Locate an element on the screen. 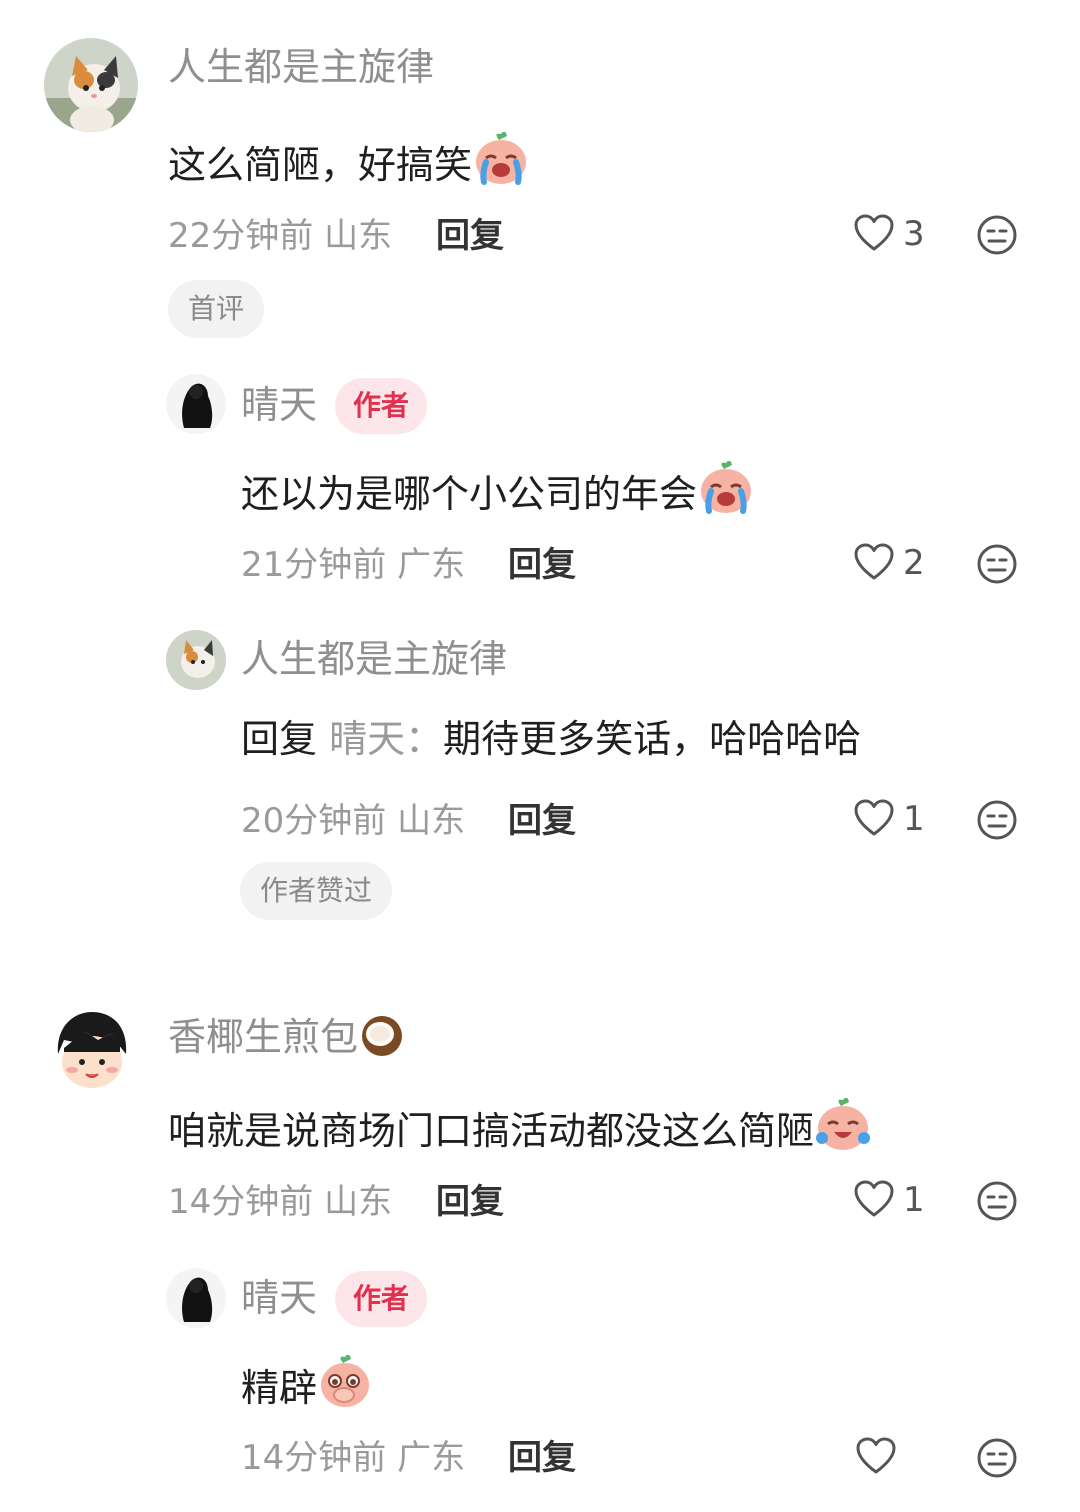  mention: 晴天： is located at coordinates (386, 739).